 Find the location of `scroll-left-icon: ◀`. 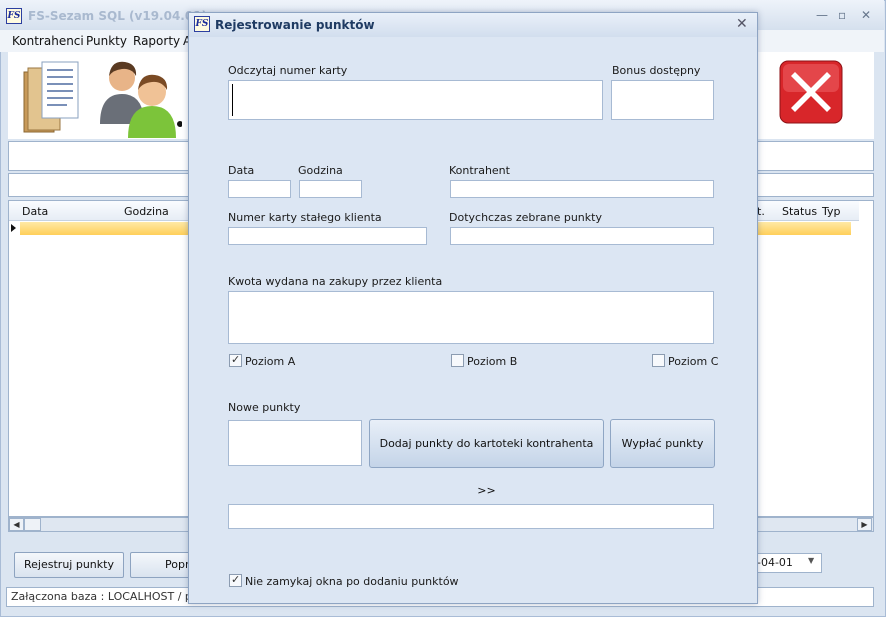

scroll-left-icon: ◀ is located at coordinates (16, 524).